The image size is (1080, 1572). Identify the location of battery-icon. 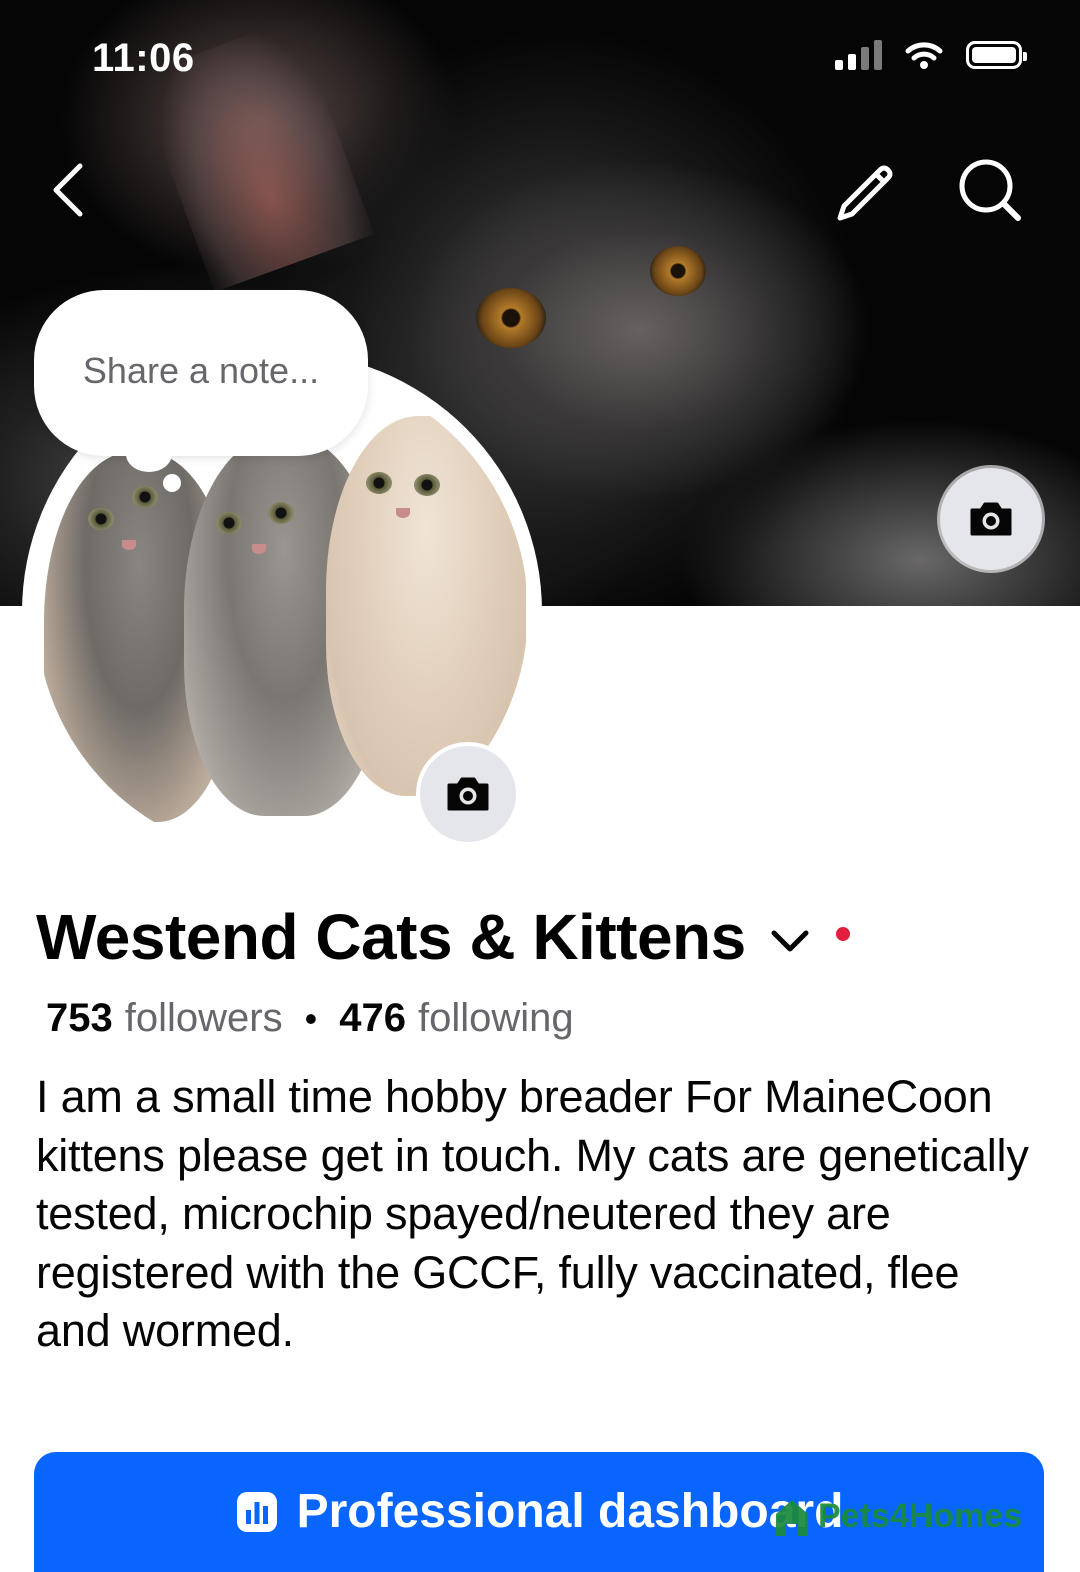
(996, 55).